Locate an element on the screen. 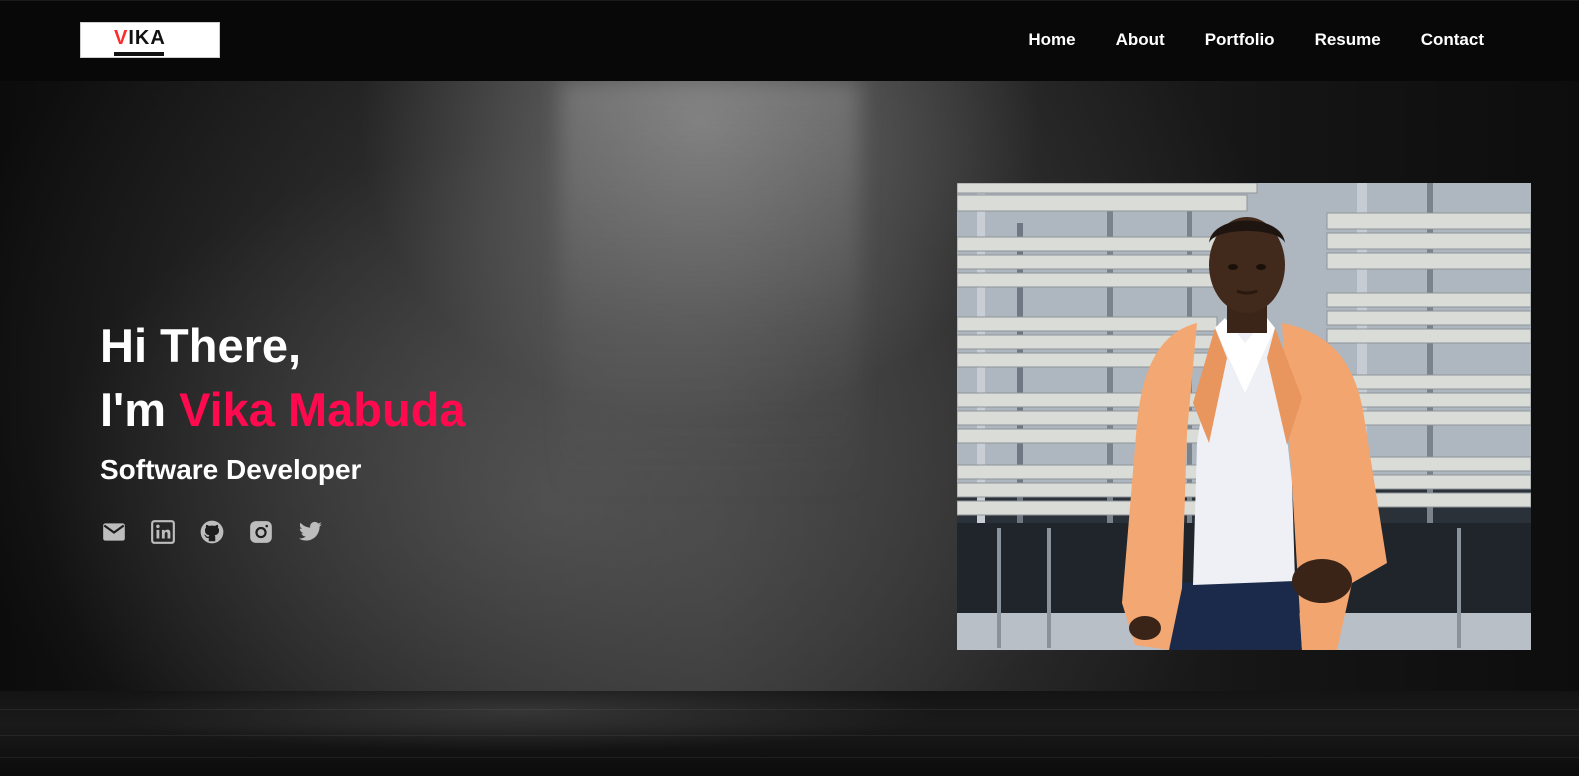 This screenshot has height=776, width=1579. logo-underline is located at coordinates (139, 54).